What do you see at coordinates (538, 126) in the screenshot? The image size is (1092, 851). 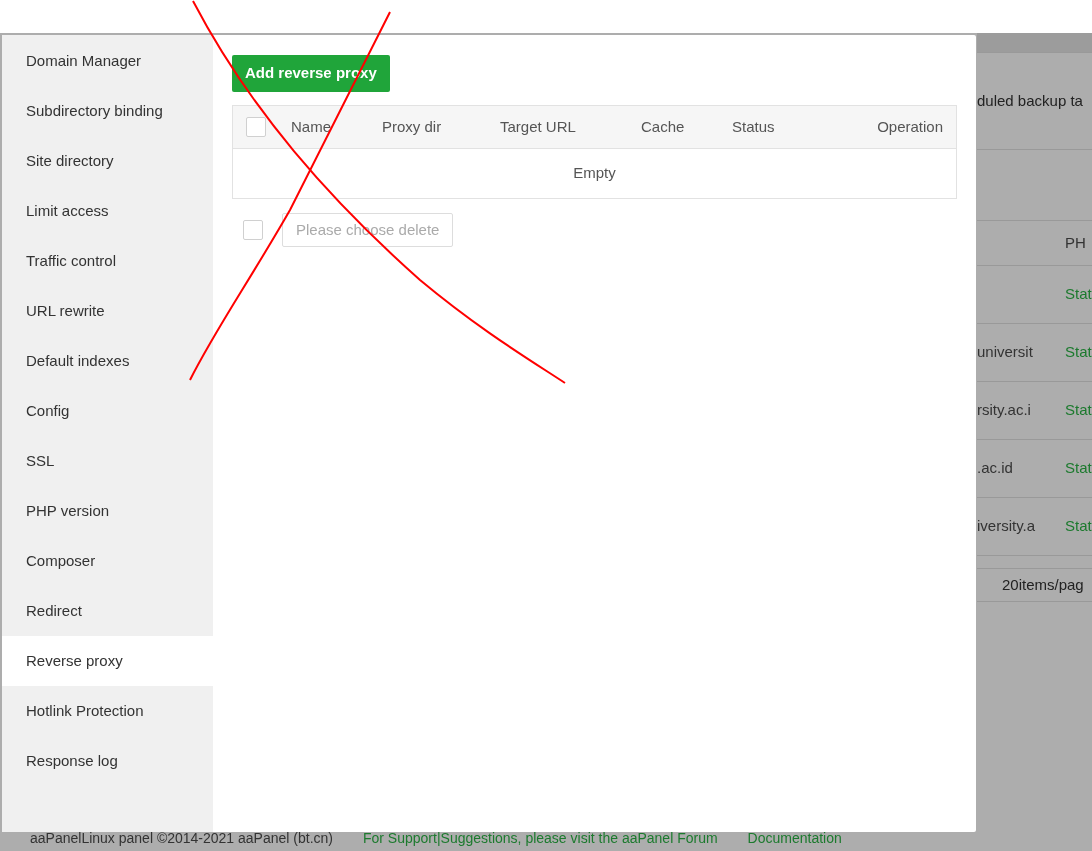 I see `column-header: Target URL` at bounding box center [538, 126].